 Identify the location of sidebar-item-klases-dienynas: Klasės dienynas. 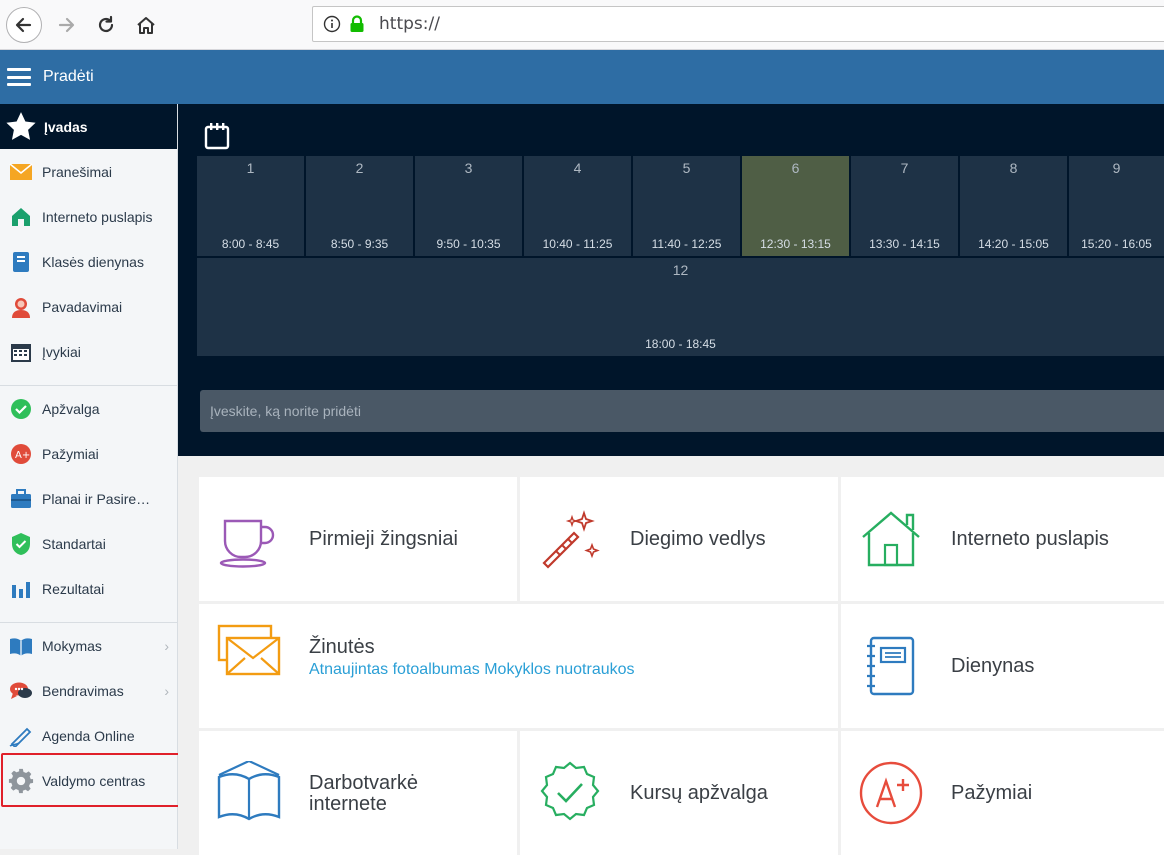
(88, 261).